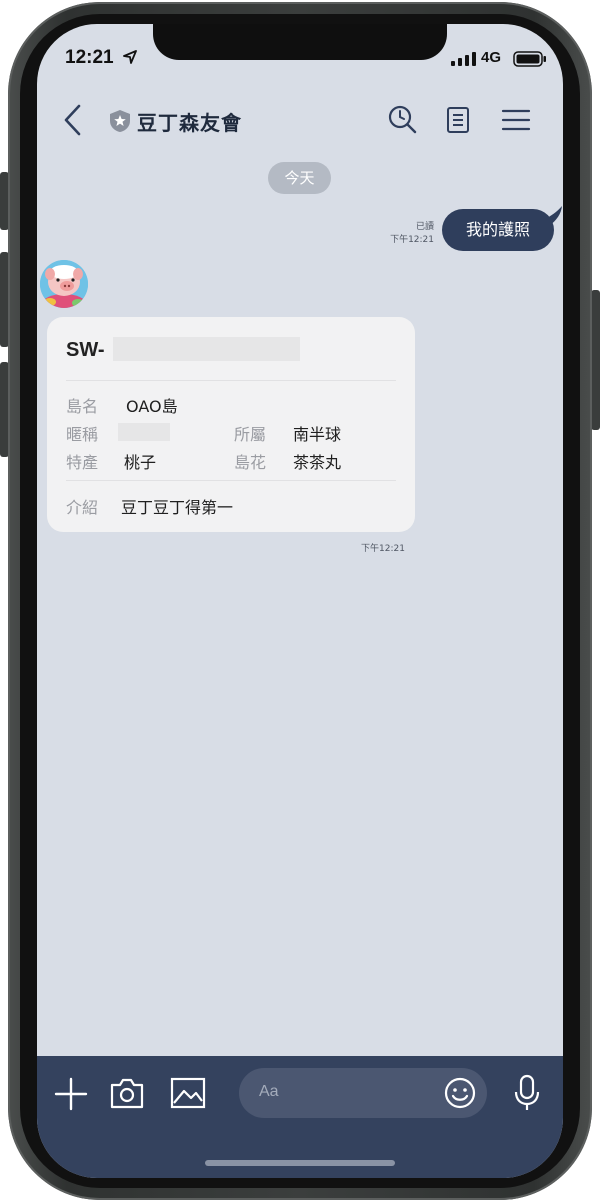  What do you see at coordinates (89, 57) in the screenshot?
I see `status-time: 12:21` at bounding box center [89, 57].